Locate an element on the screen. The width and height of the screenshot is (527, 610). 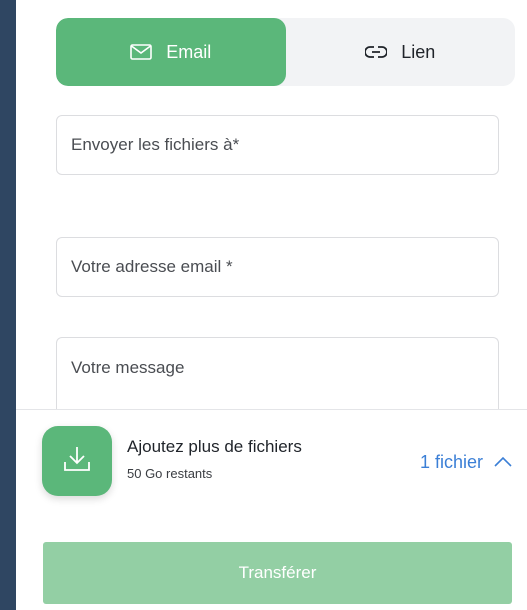
tab-email-label: Email is located at coordinates (189, 51).